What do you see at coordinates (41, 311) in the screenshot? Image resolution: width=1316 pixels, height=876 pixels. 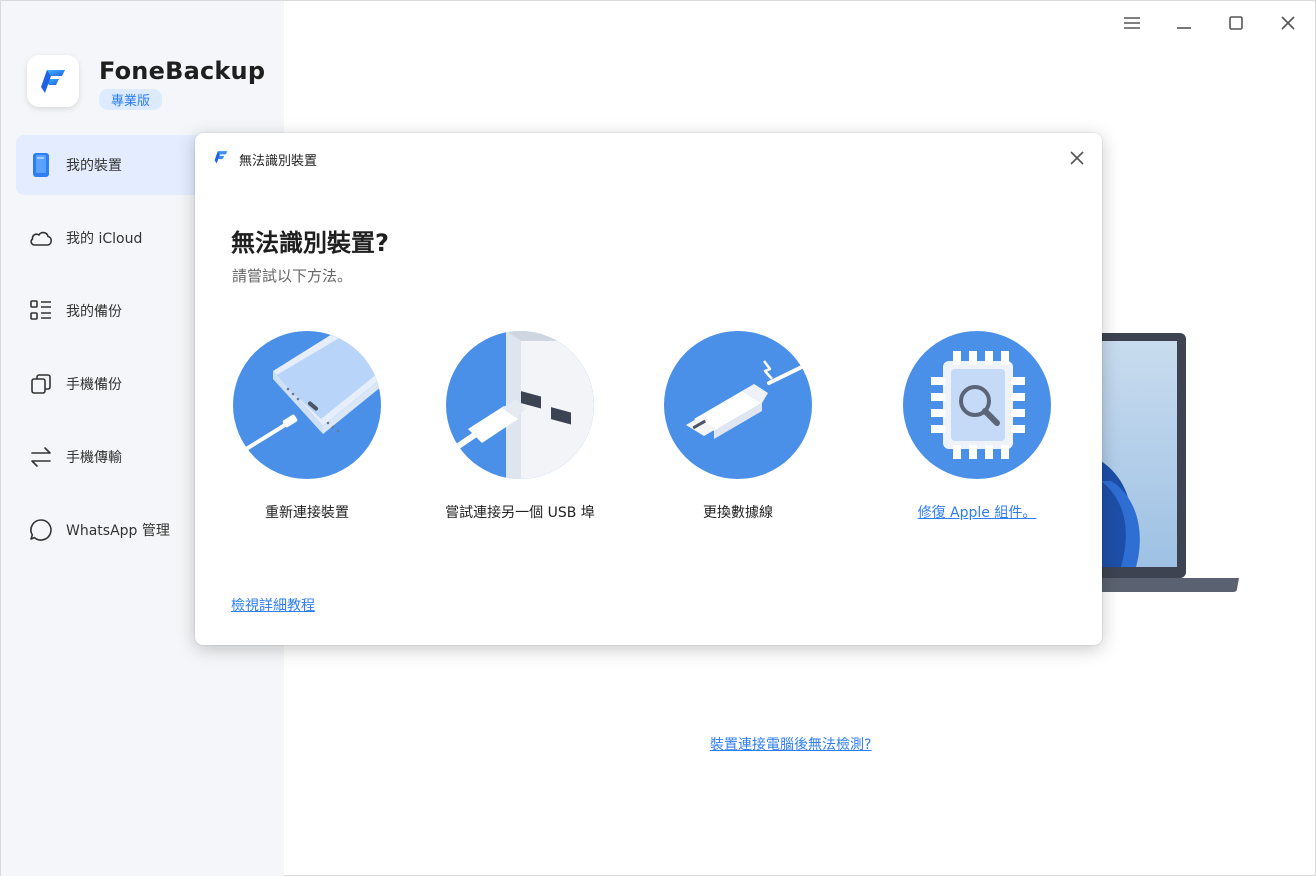 I see `list-icon` at bounding box center [41, 311].